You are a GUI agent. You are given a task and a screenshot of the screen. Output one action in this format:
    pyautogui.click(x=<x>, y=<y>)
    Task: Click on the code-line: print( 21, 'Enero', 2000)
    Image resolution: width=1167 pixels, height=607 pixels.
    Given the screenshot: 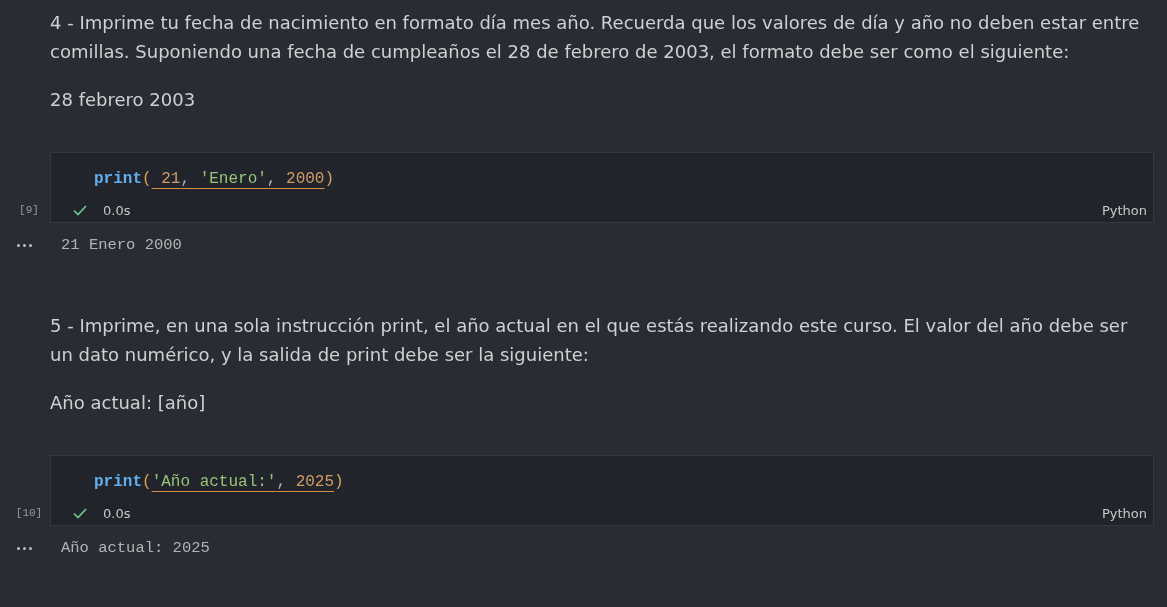 What is the action you would take?
    pyautogui.click(x=214, y=179)
    